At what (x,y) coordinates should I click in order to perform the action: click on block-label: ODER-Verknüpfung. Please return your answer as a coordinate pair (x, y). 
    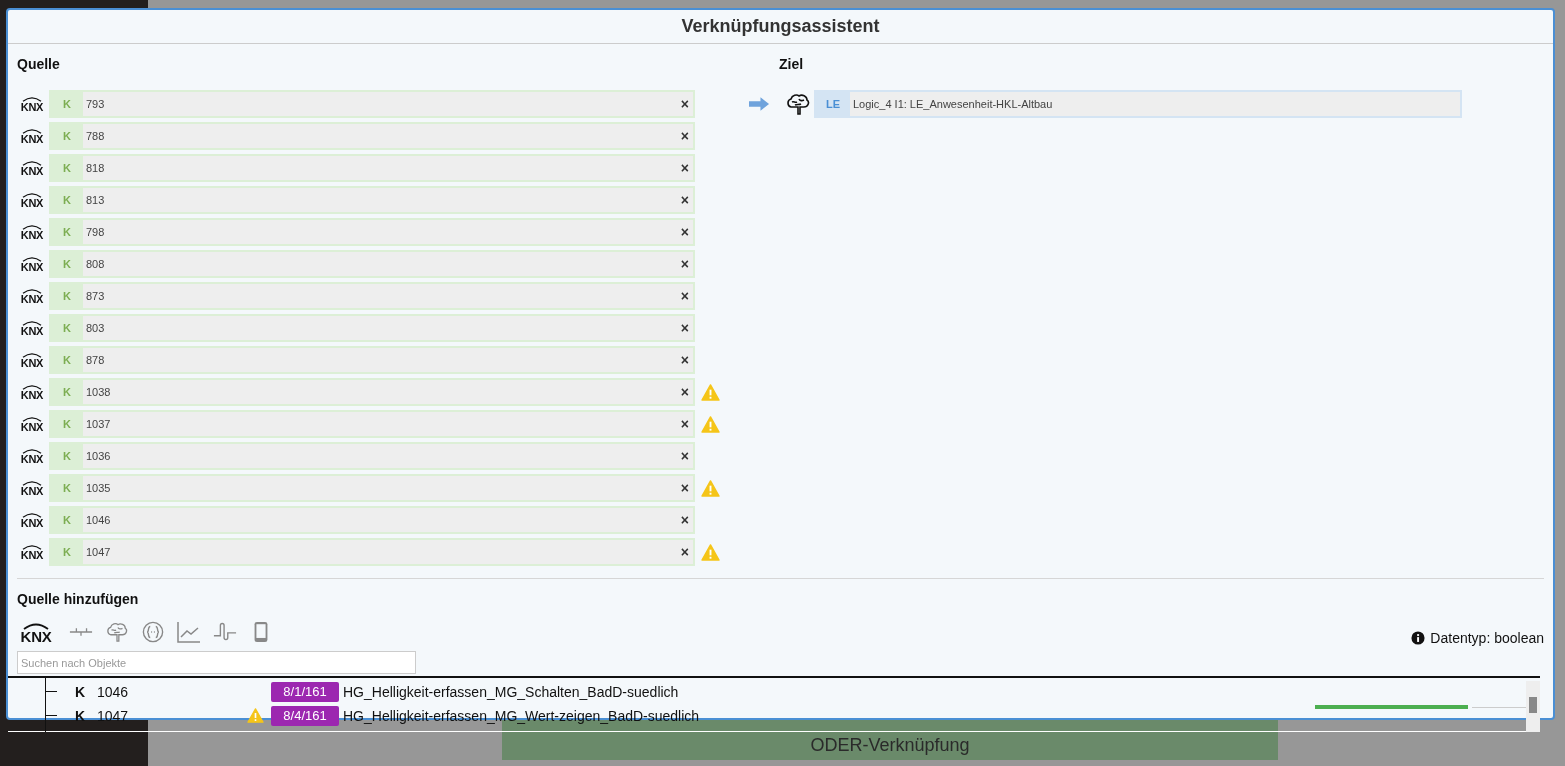
    Looking at the image, I should click on (890, 745).